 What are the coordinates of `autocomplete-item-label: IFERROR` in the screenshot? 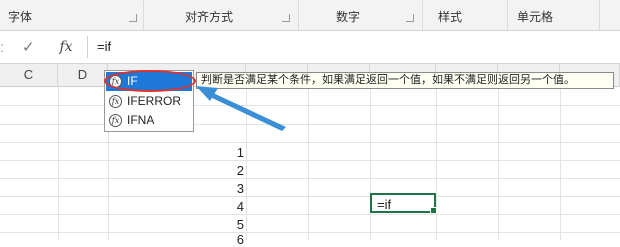 It's located at (154, 101).